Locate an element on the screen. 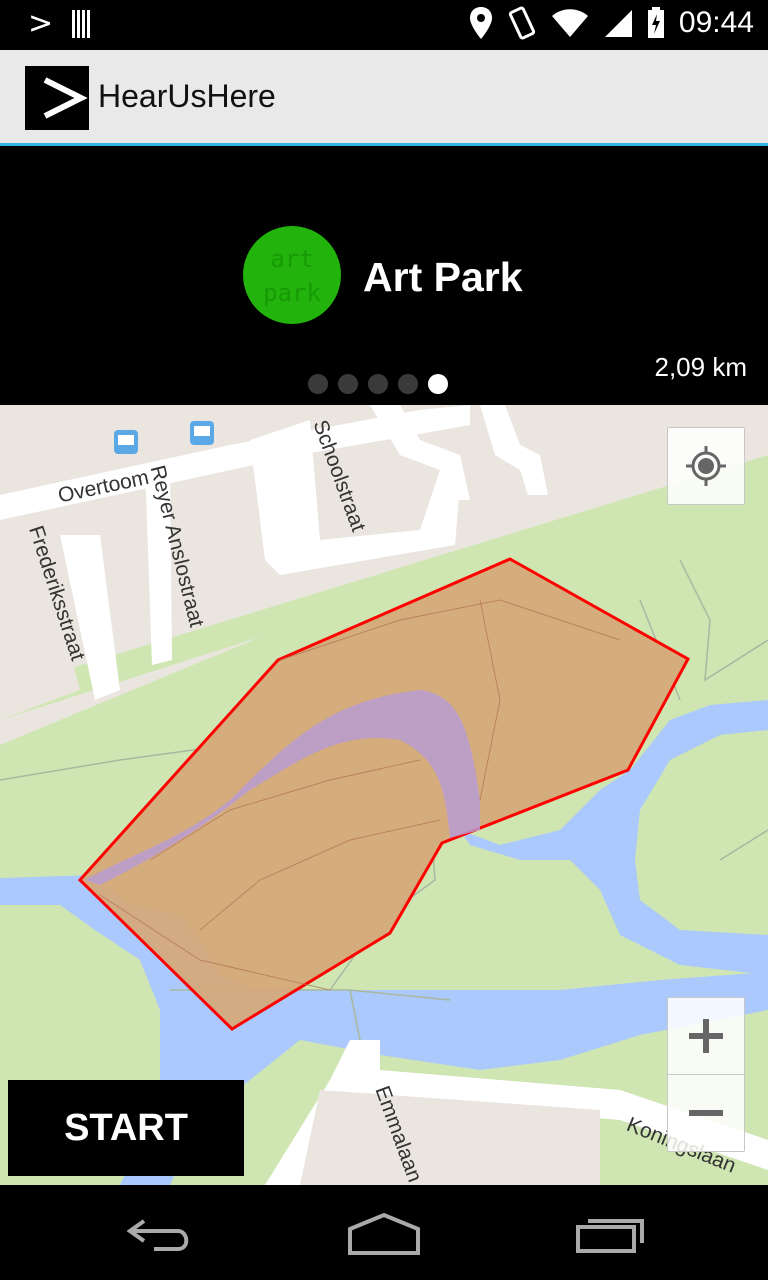 The width and height of the screenshot is (768, 1280). poi-logo: art park is located at coordinates (292, 275).